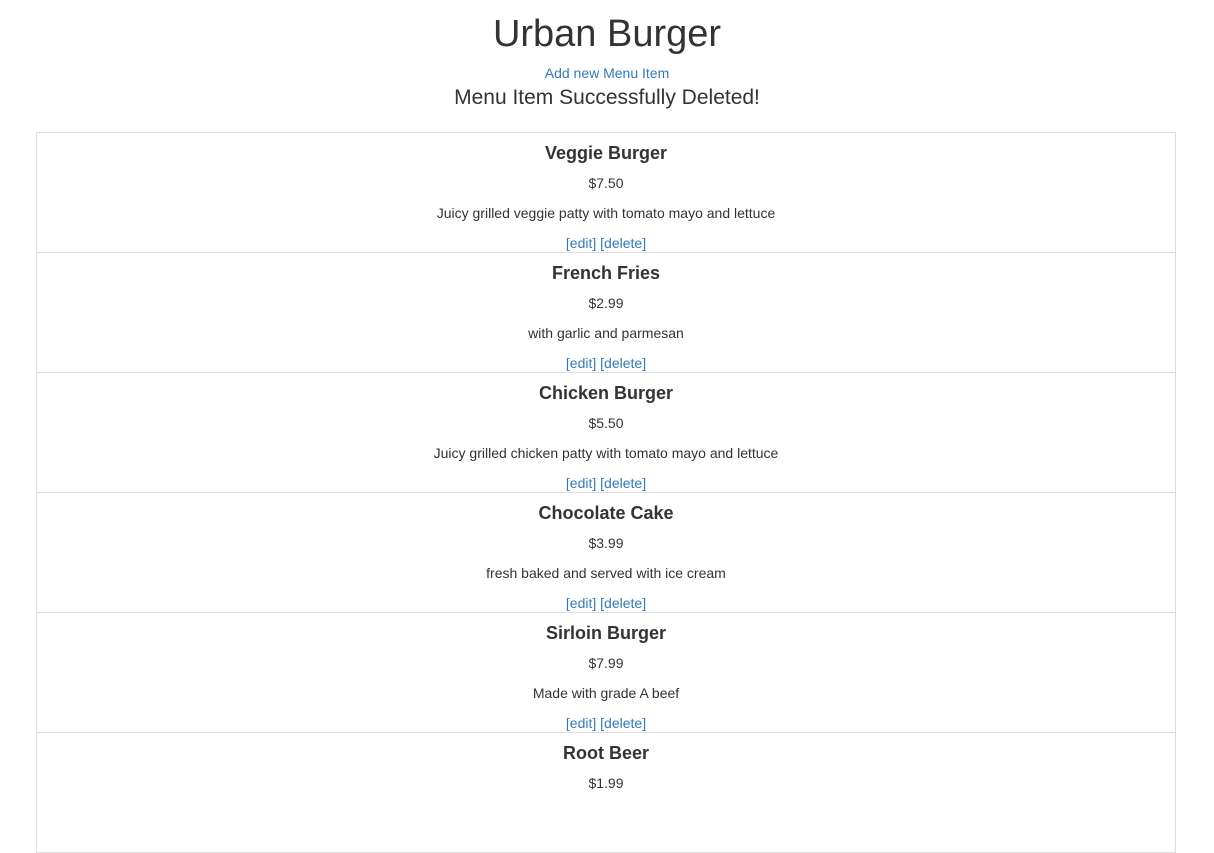 This screenshot has height=853, width=1214. I want to click on add-menu-item-link: Add new Menu Item, so click(607, 73).